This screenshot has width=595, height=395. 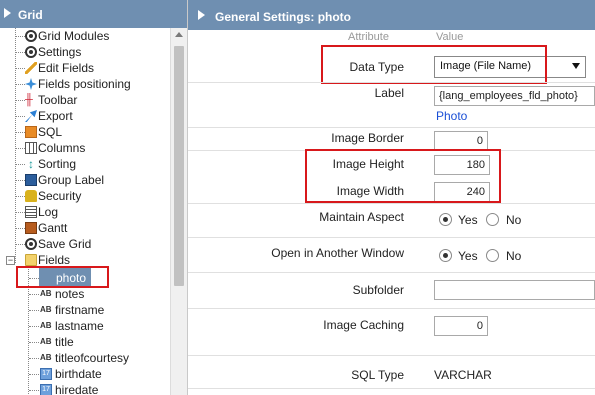 What do you see at coordinates (451, 116) in the screenshot?
I see `label-link: Photo` at bounding box center [451, 116].